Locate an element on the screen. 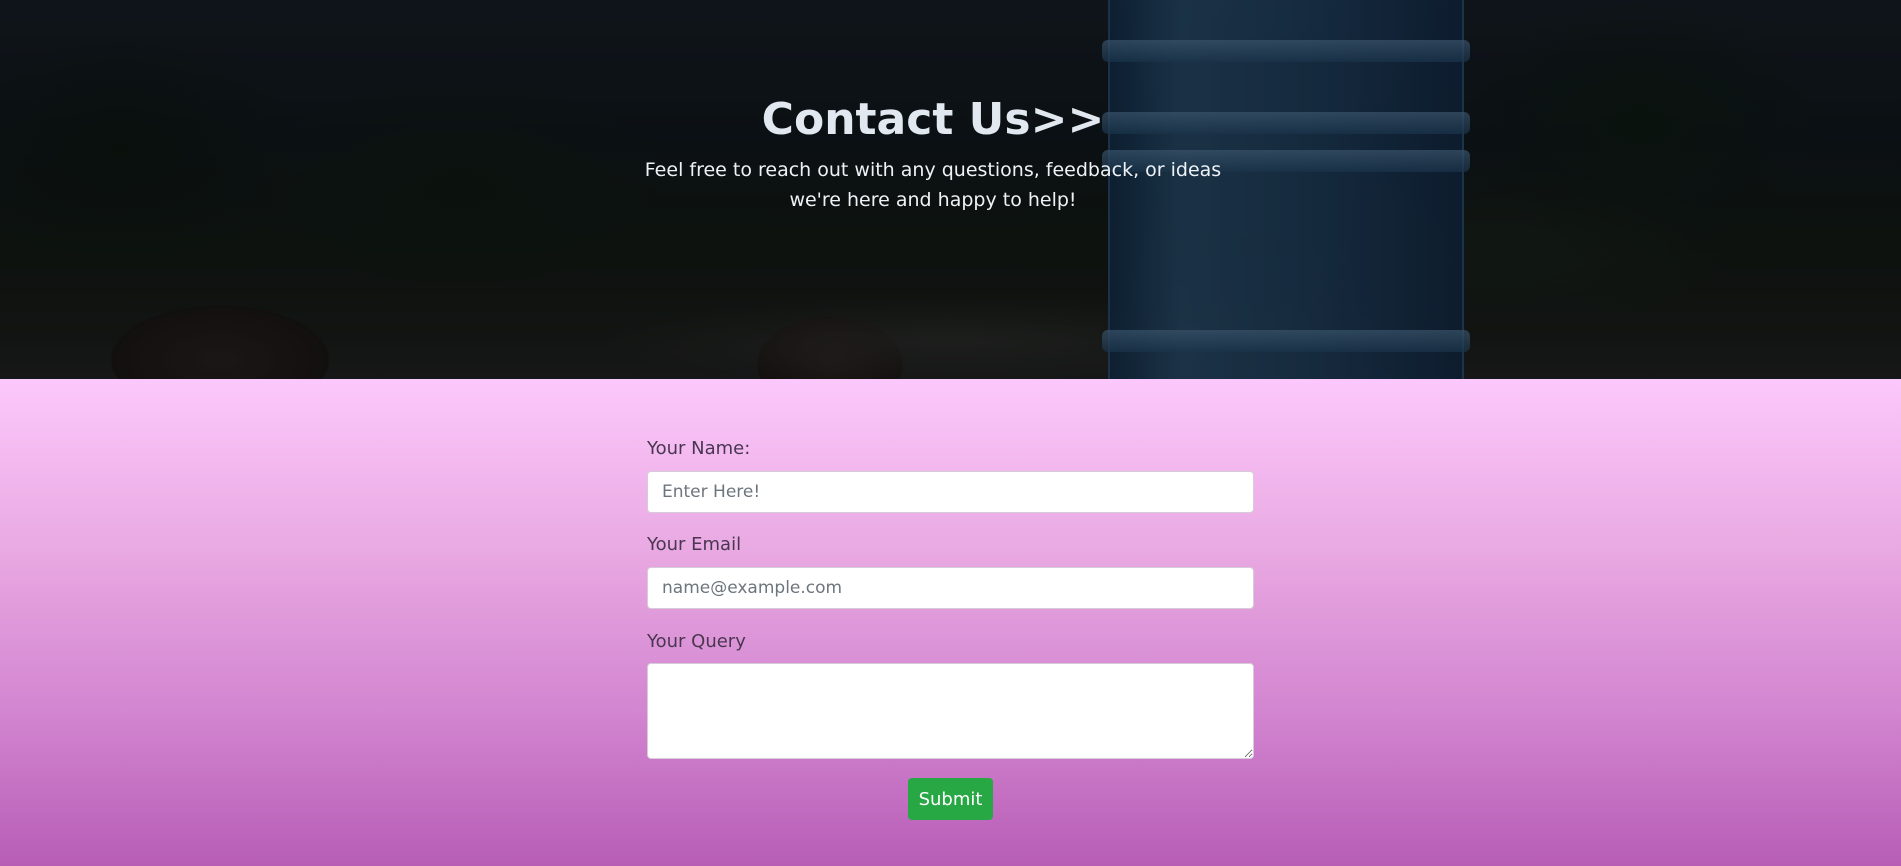 The height and width of the screenshot is (866, 1901). submit-button: Submit is located at coordinates (950, 799).